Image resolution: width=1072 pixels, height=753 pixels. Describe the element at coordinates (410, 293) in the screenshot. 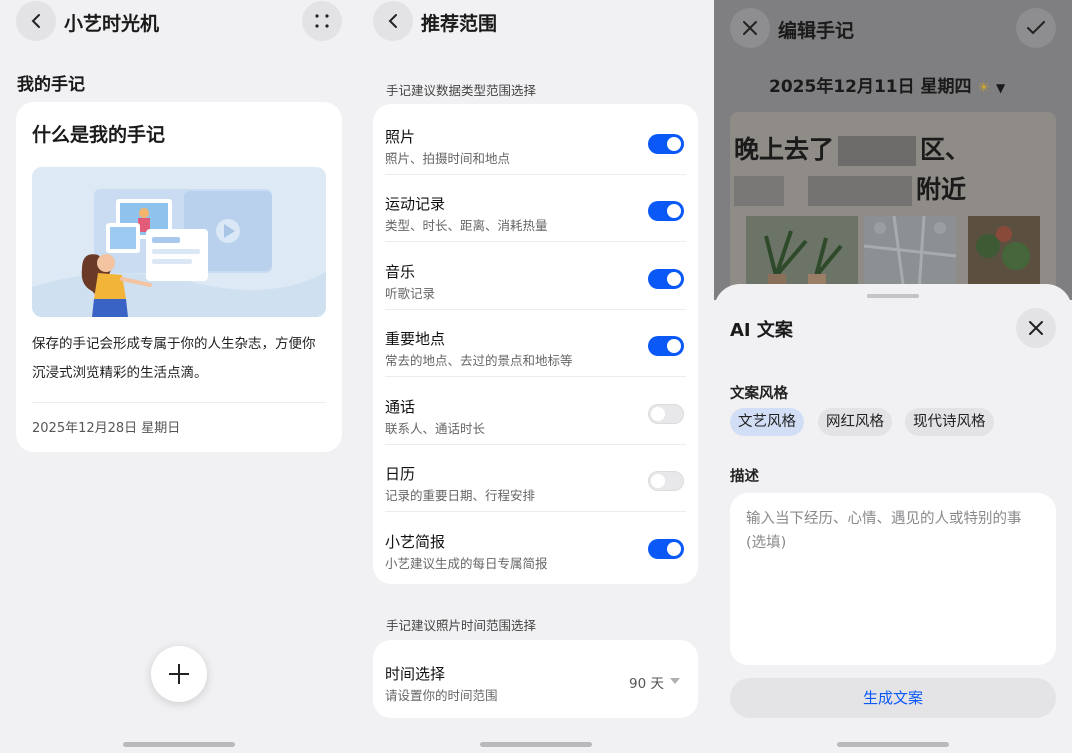

I see `row-subtitle: 听歌记录` at that location.